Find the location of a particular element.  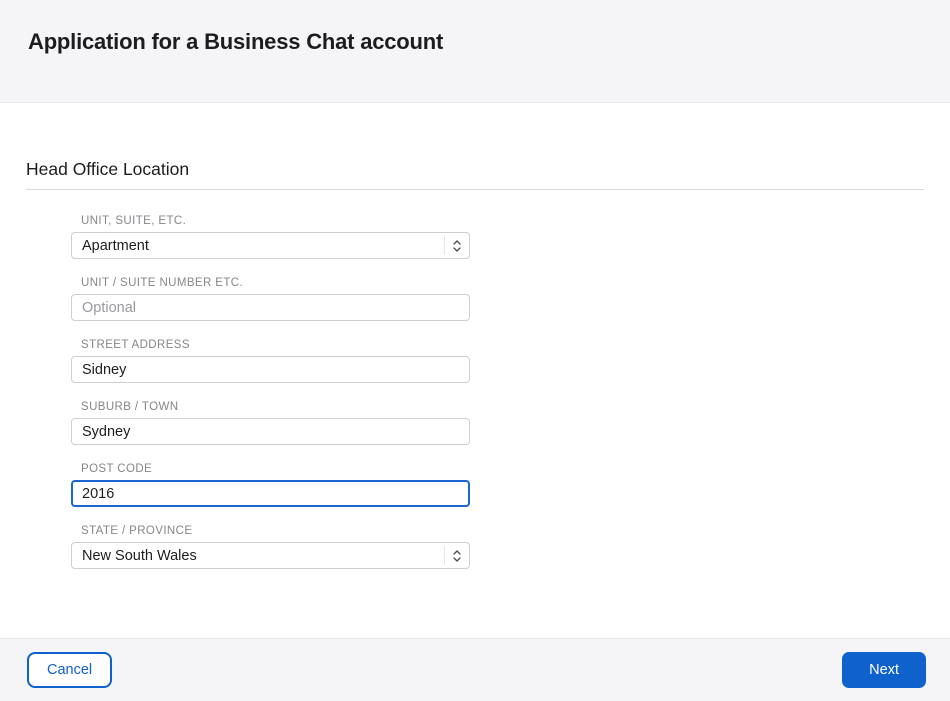

field-post-code: POST CODE is located at coordinates (270, 485).